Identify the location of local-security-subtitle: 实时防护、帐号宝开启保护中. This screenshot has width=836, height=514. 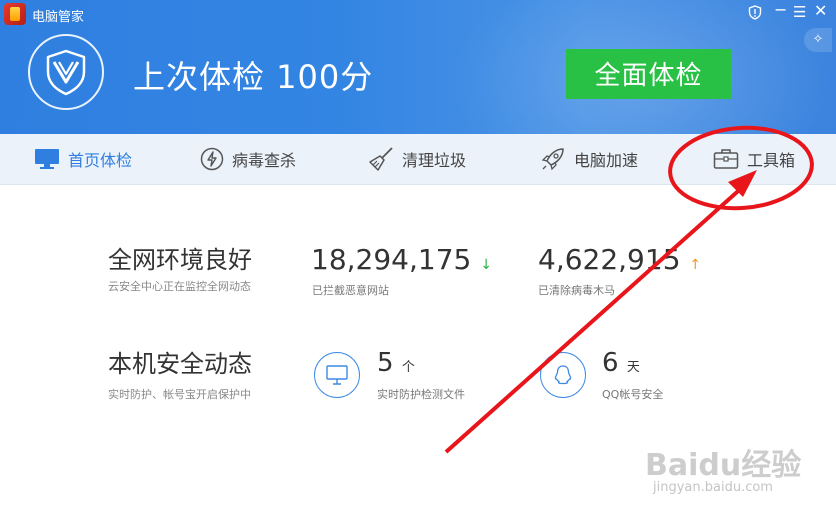
(179, 394).